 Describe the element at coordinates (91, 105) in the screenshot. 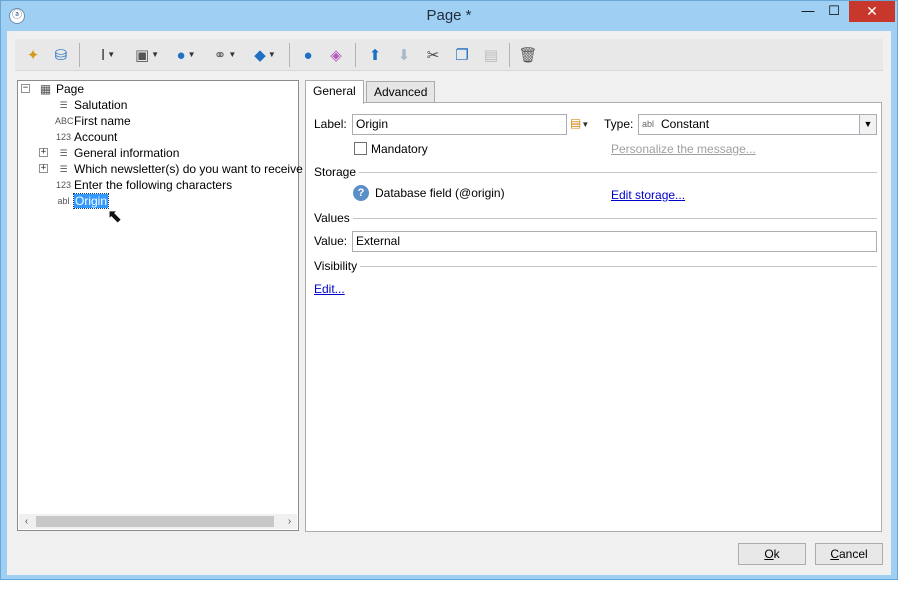

I see `tree-node-salutation: ☰ Salutation` at that location.